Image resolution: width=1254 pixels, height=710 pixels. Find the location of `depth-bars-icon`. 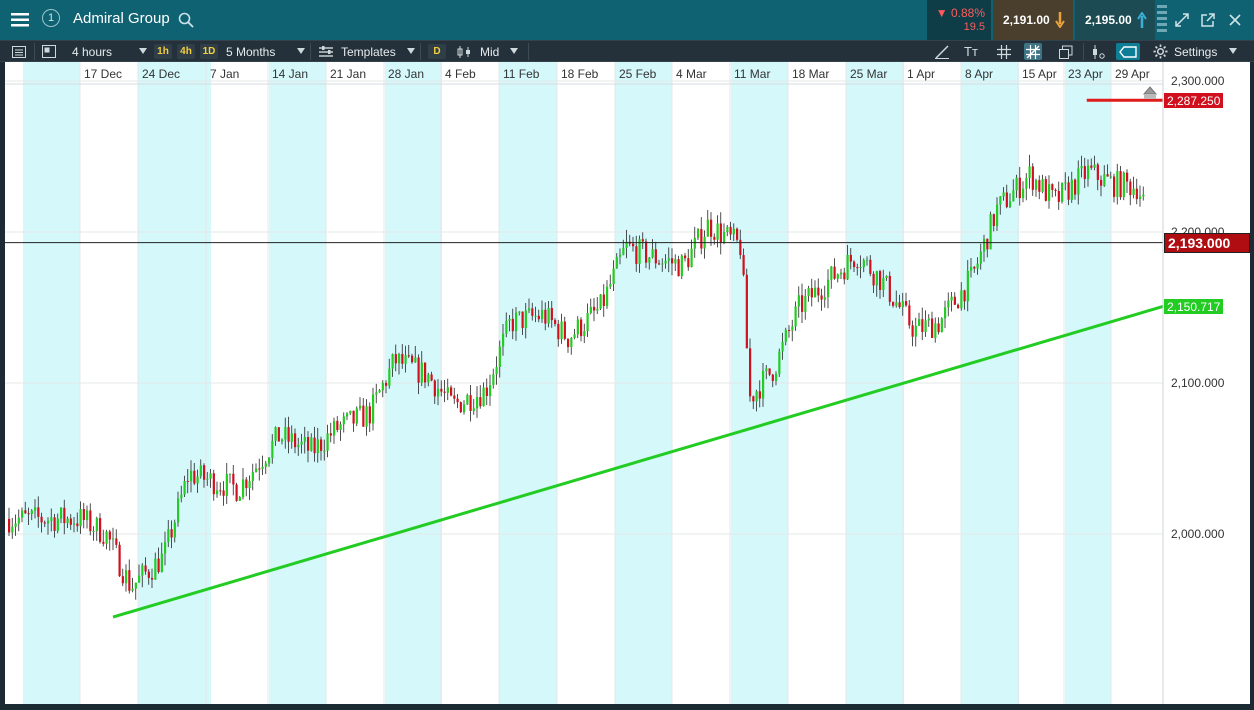

depth-bars-icon is located at coordinates (1162, 18).